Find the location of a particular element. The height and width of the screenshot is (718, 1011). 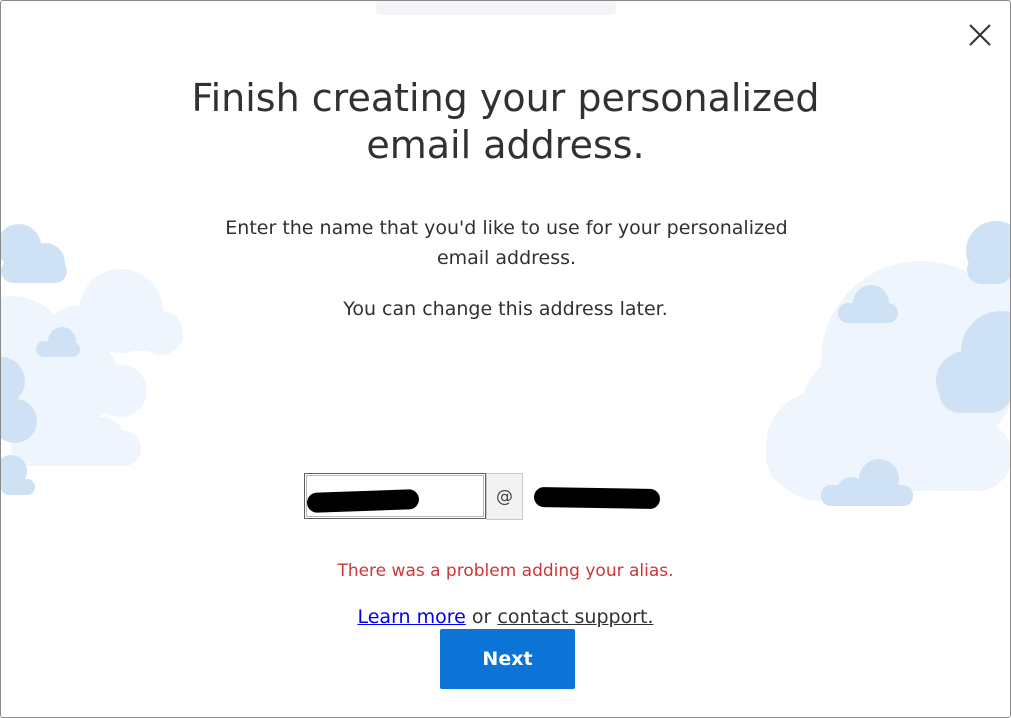

error-message: There was a problem adding your alias. is located at coordinates (505, 571).